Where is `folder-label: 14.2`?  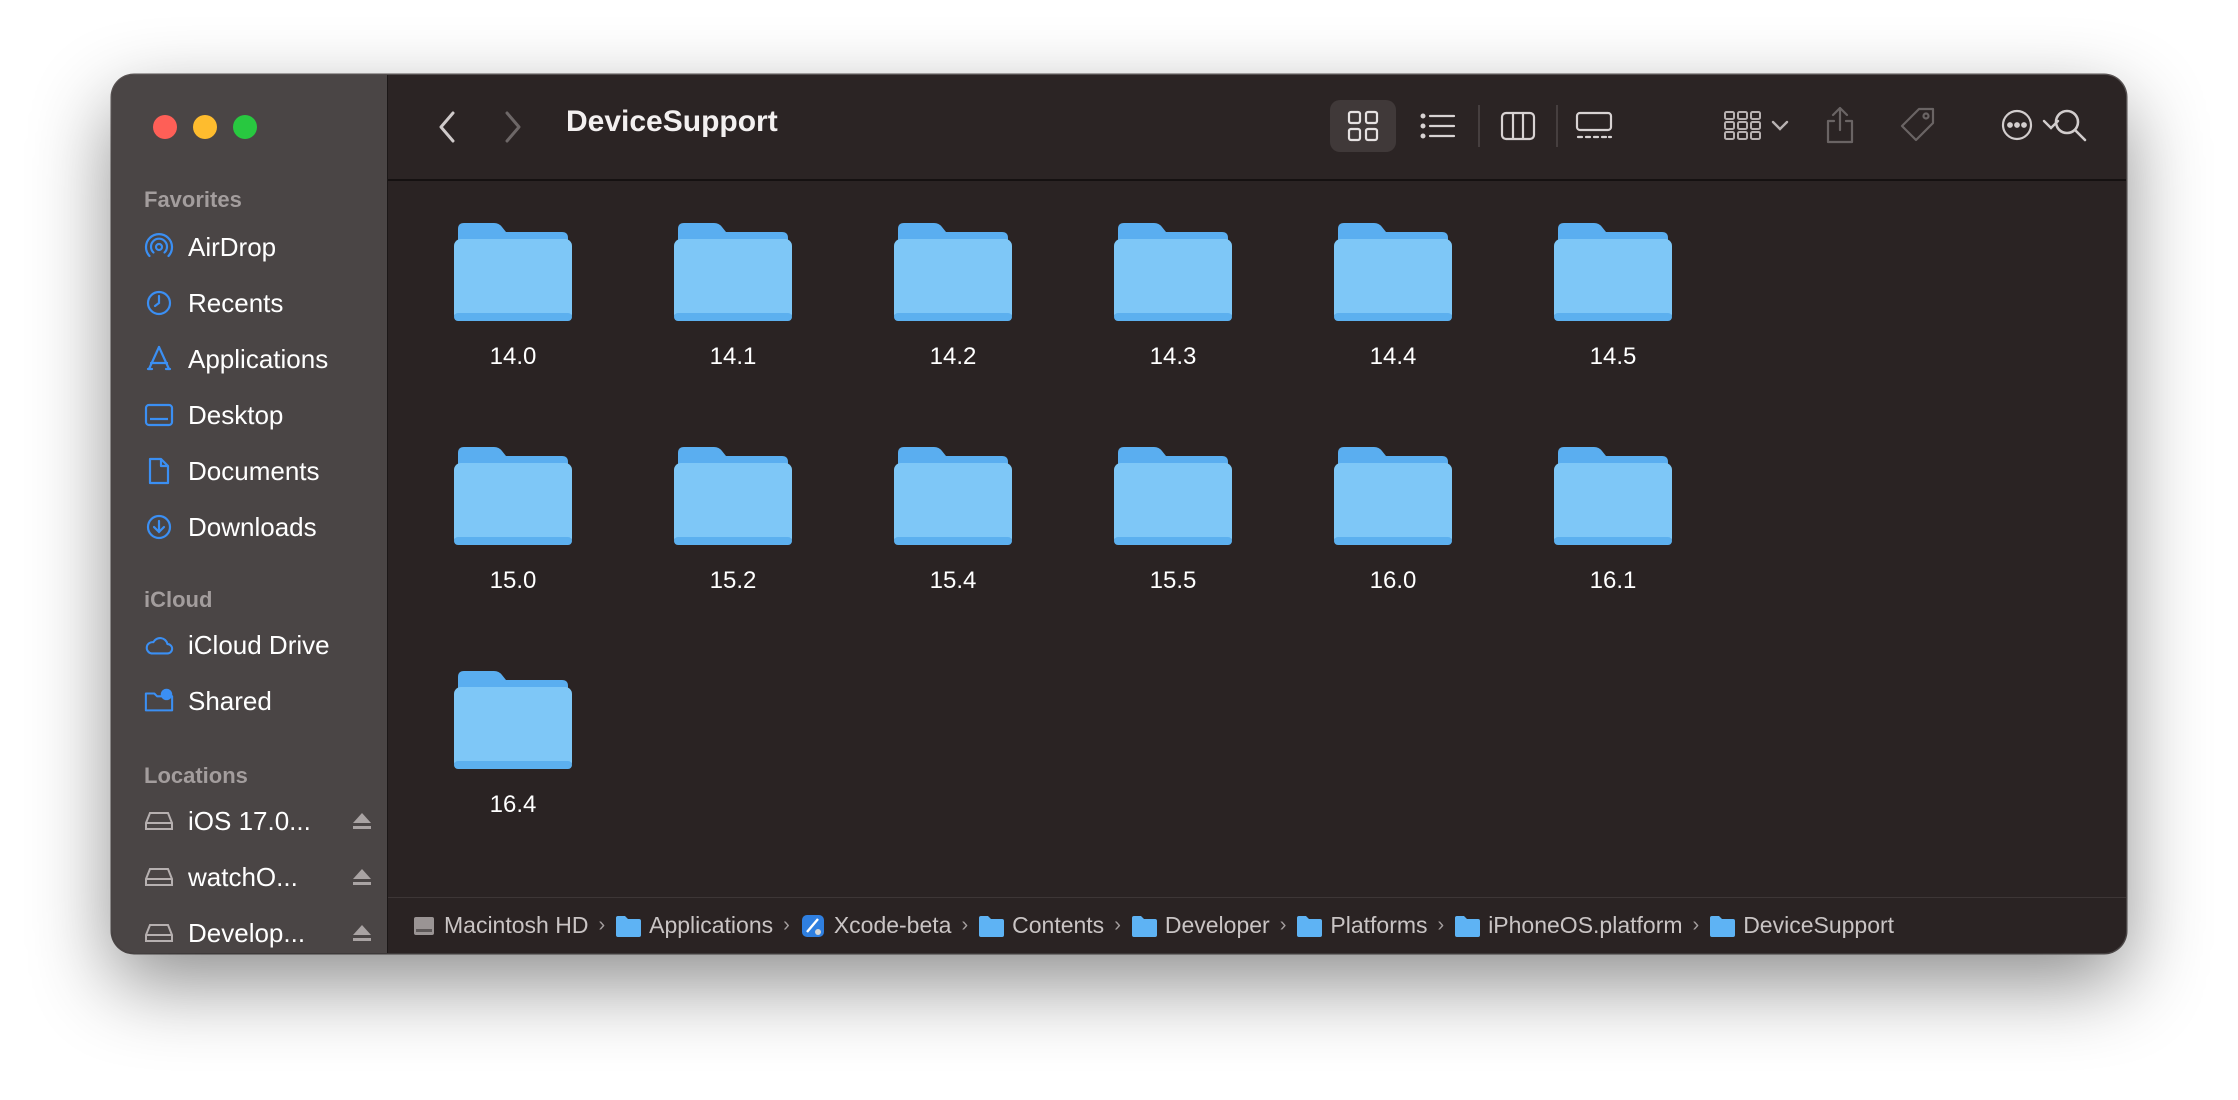 folder-label: 14.2 is located at coordinates (953, 356).